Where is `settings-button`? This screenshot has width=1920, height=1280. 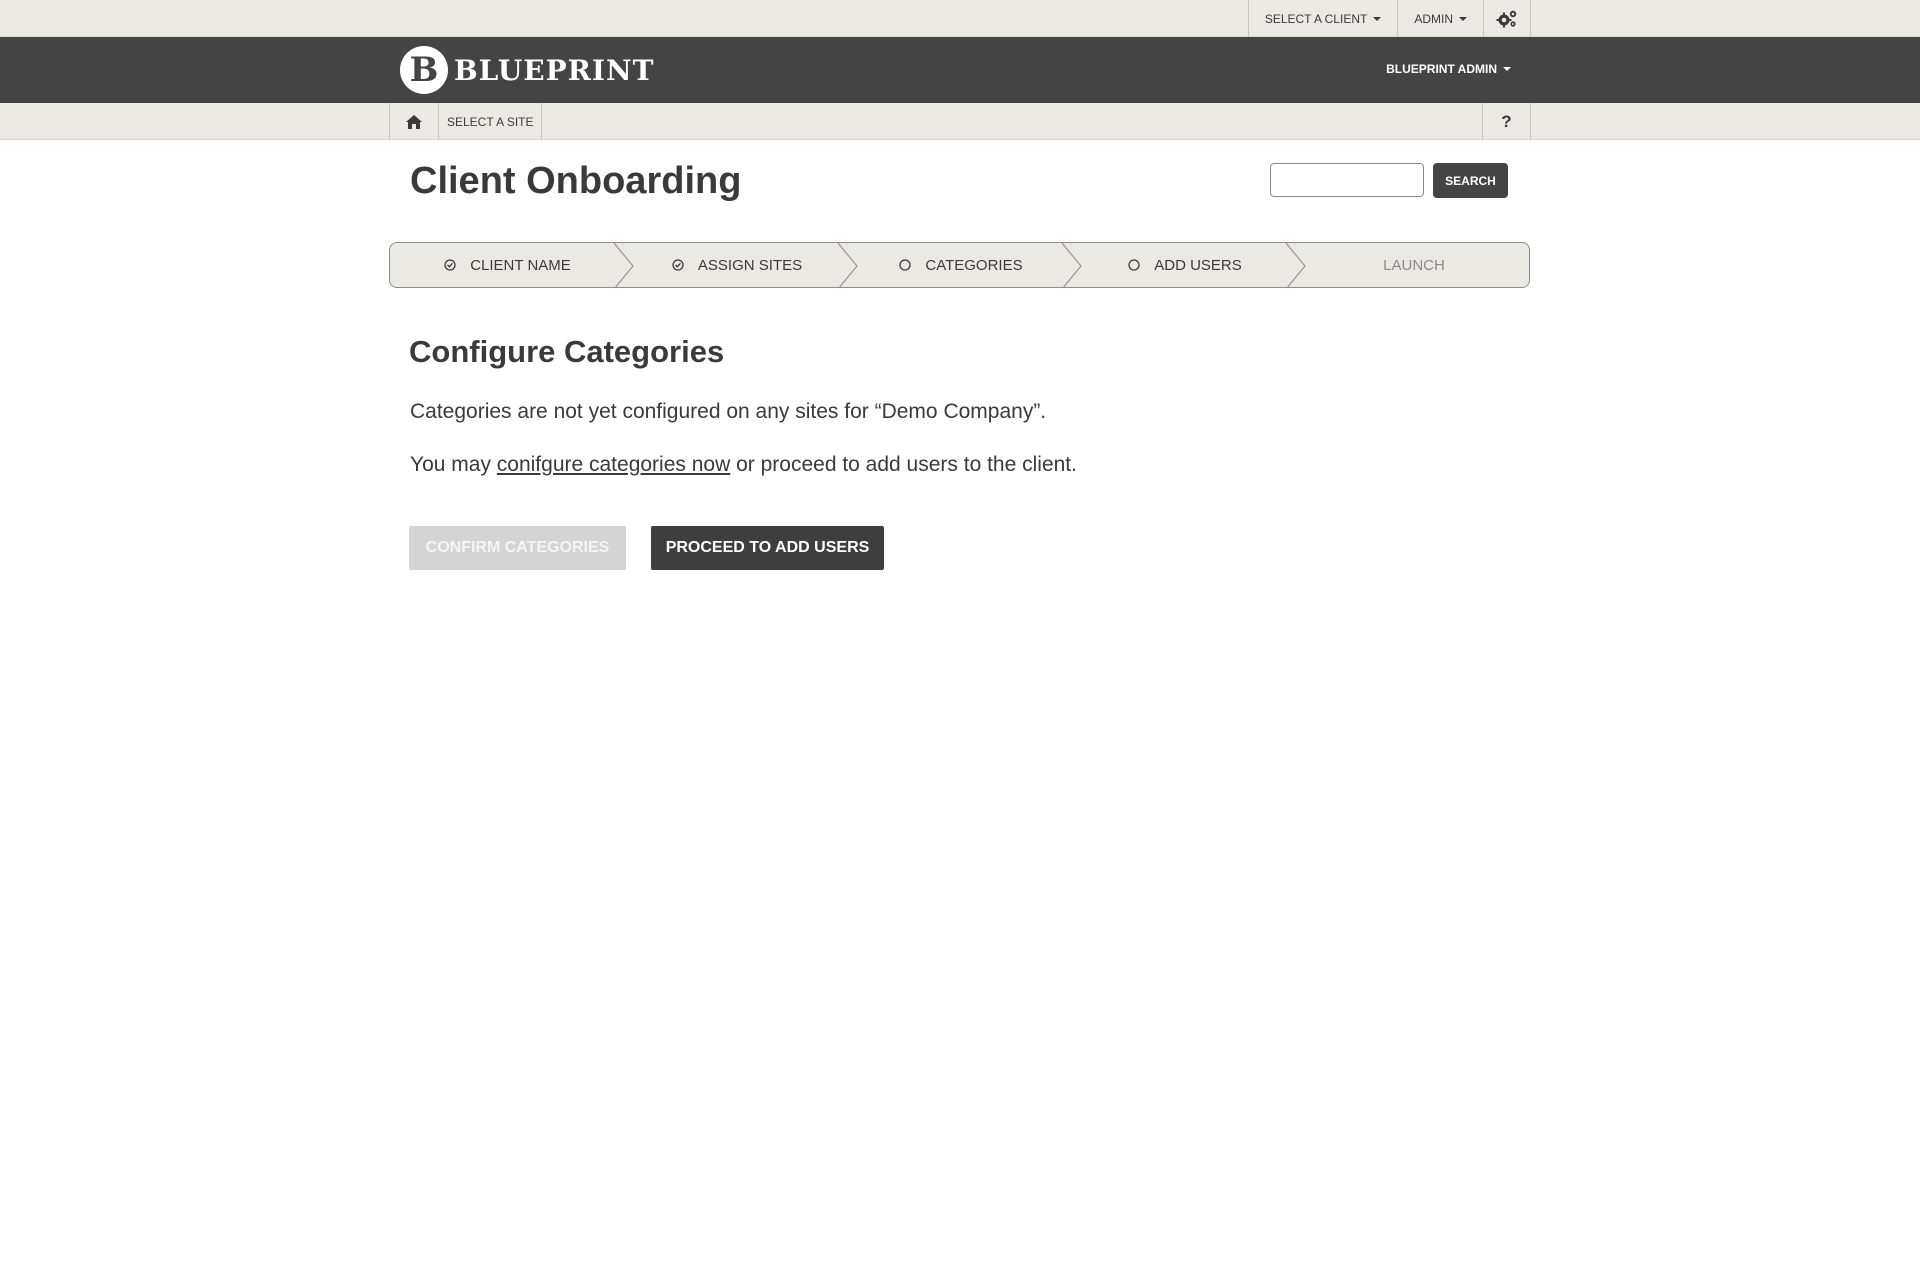 settings-button is located at coordinates (1507, 18).